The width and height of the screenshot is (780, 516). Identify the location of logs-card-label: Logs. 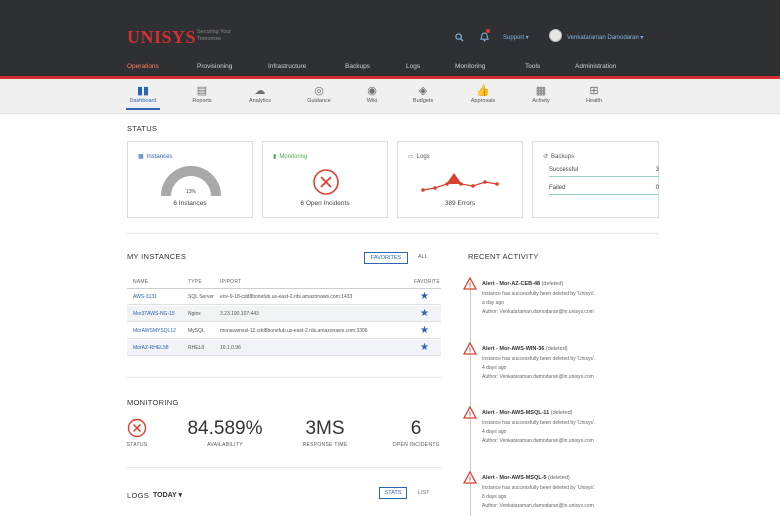
(423, 156).